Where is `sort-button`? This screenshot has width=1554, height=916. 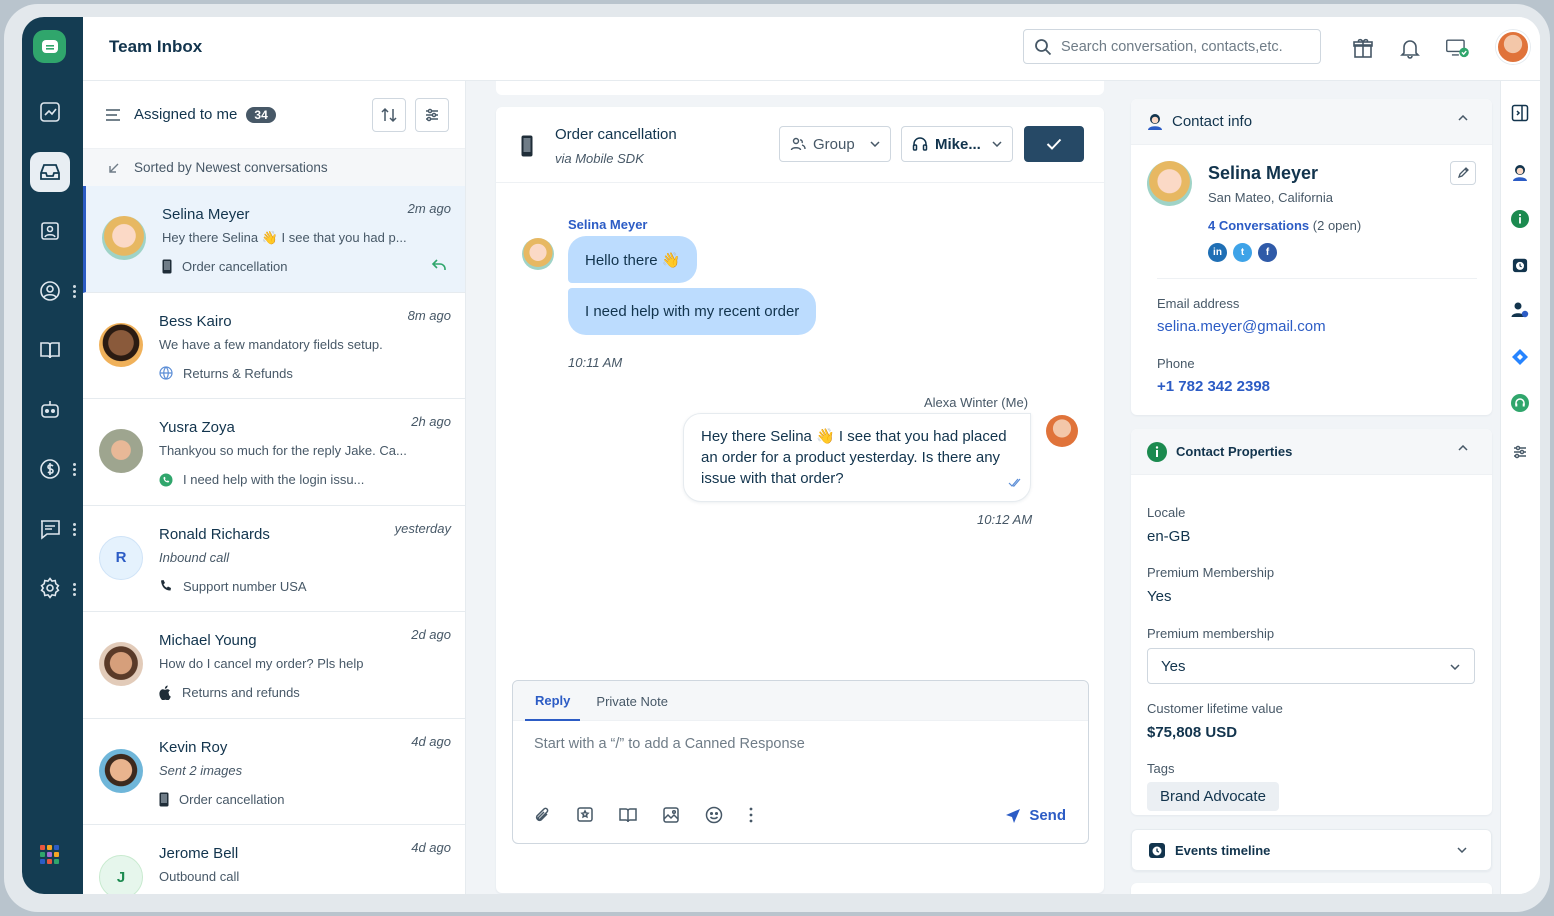
sort-button is located at coordinates (389, 115).